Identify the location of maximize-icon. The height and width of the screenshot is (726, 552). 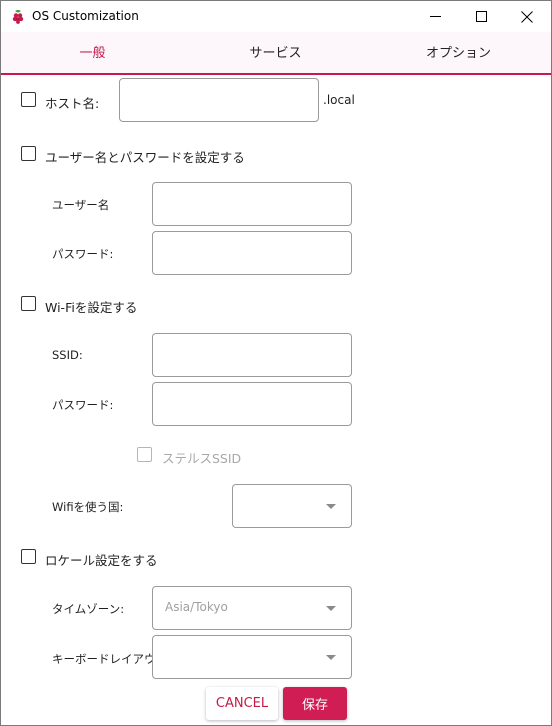
(481, 16).